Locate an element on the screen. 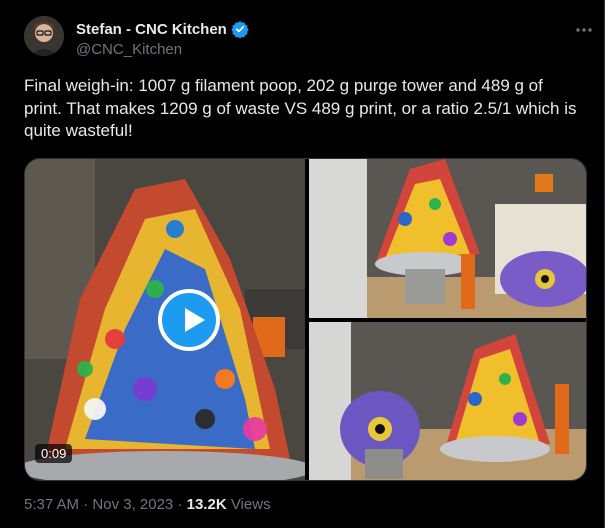 The height and width of the screenshot is (528, 605). tweet-date: Nov 3, 2023 is located at coordinates (132, 504).